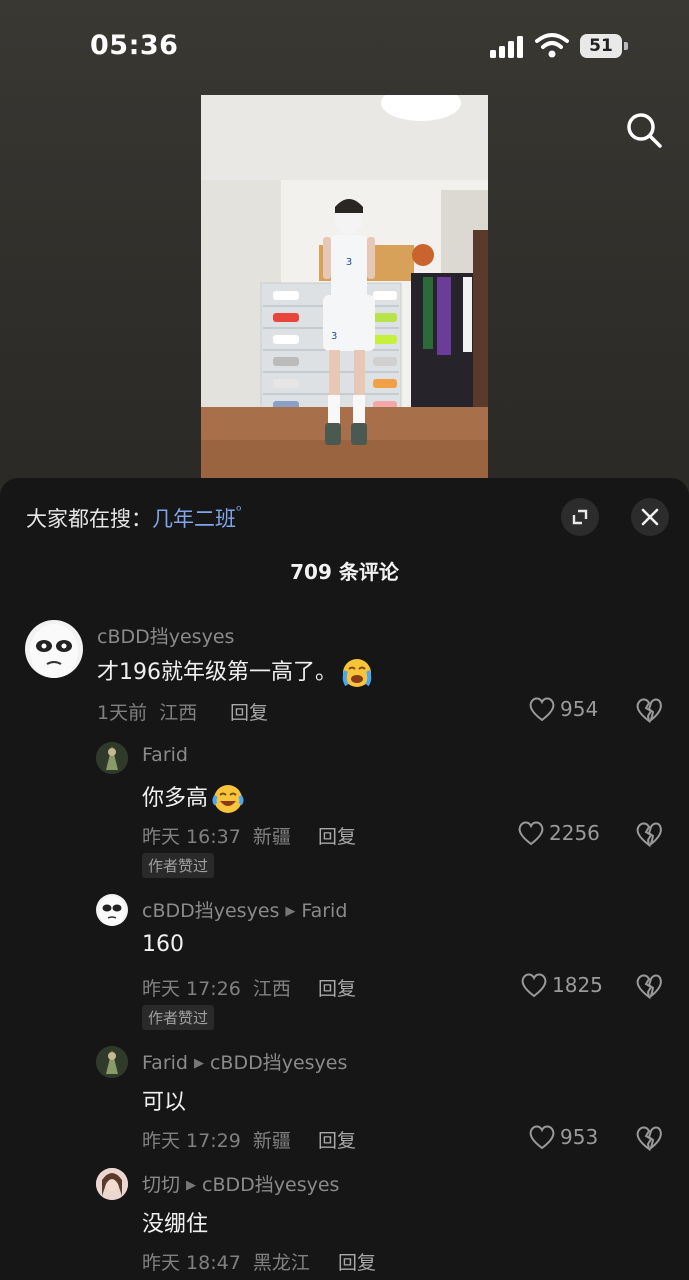 This screenshot has width=689, height=1280. I want to click on comment-text: 才196就年级第一高了。, so click(235, 671).